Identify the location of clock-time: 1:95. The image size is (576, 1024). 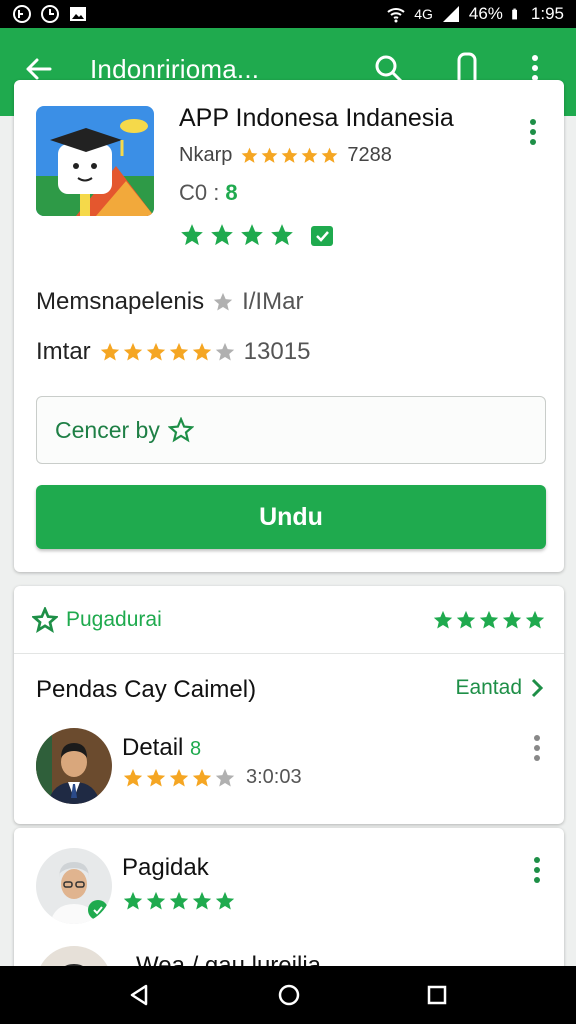
(547, 13).